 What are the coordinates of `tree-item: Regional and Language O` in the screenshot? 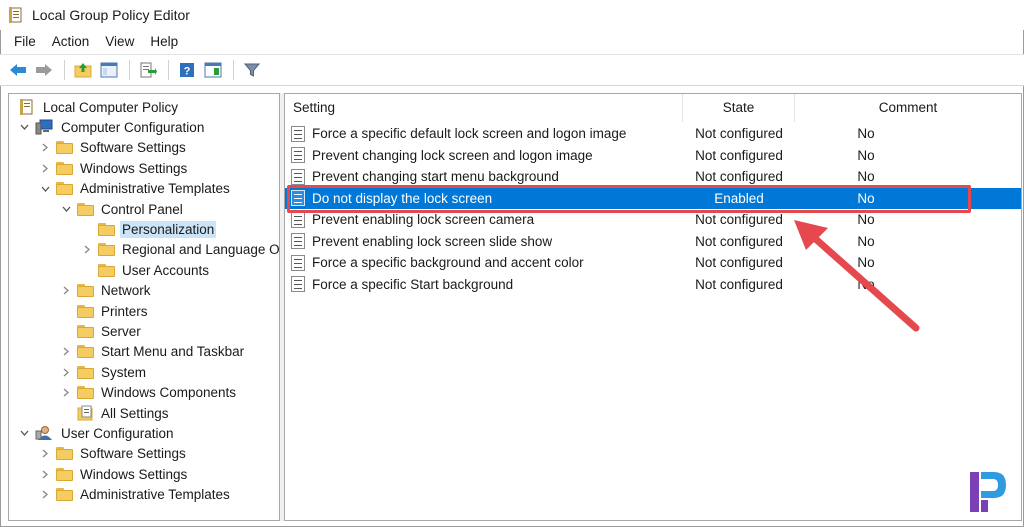 It's located at (181, 250).